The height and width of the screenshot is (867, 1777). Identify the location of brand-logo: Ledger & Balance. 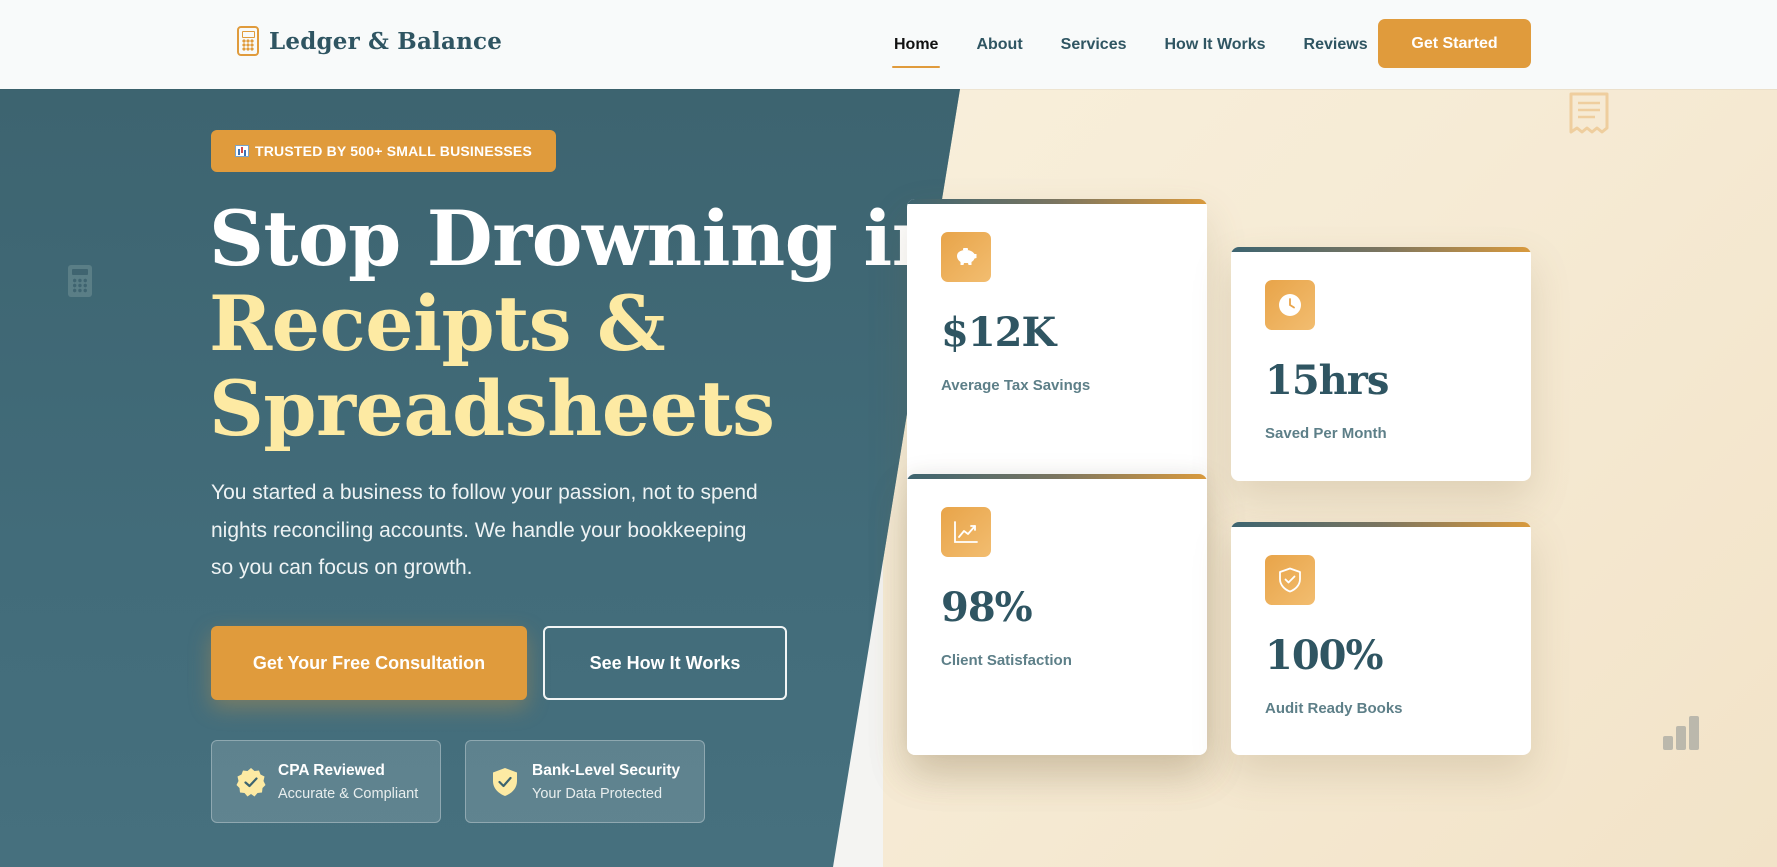
(369, 41).